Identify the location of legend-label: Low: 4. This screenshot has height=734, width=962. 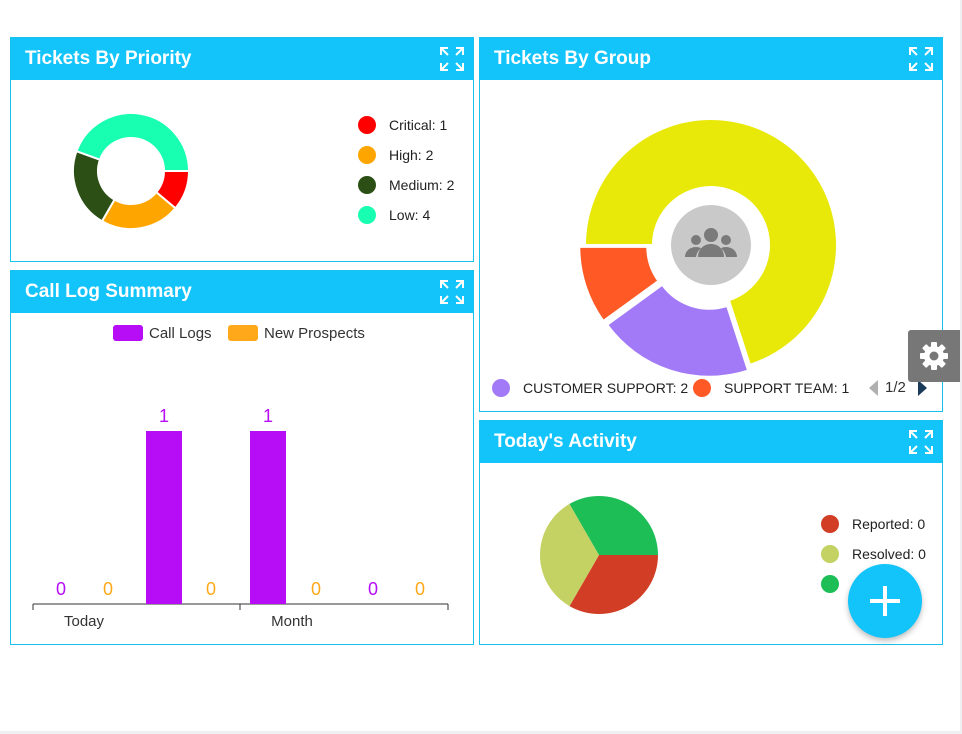
(410, 215).